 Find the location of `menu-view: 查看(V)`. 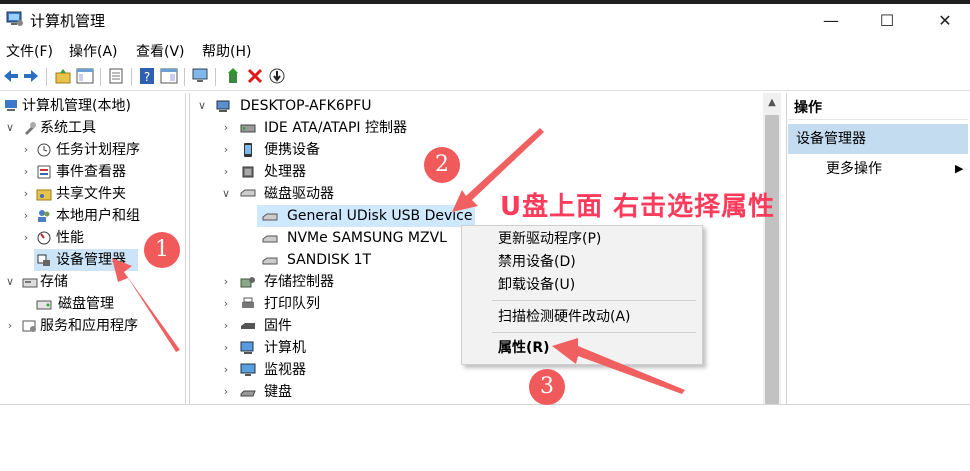

menu-view: 查看(V) is located at coordinates (160, 51).